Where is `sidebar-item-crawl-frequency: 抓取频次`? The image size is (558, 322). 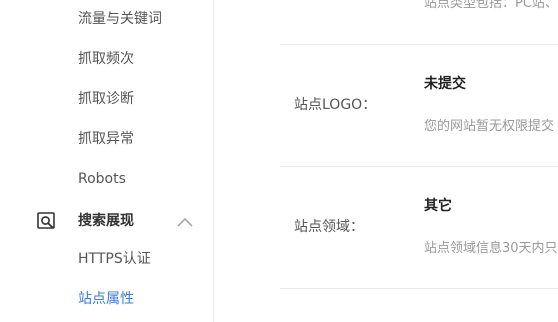
sidebar-item-crawl-frequency: 抓取频次 is located at coordinates (106, 59).